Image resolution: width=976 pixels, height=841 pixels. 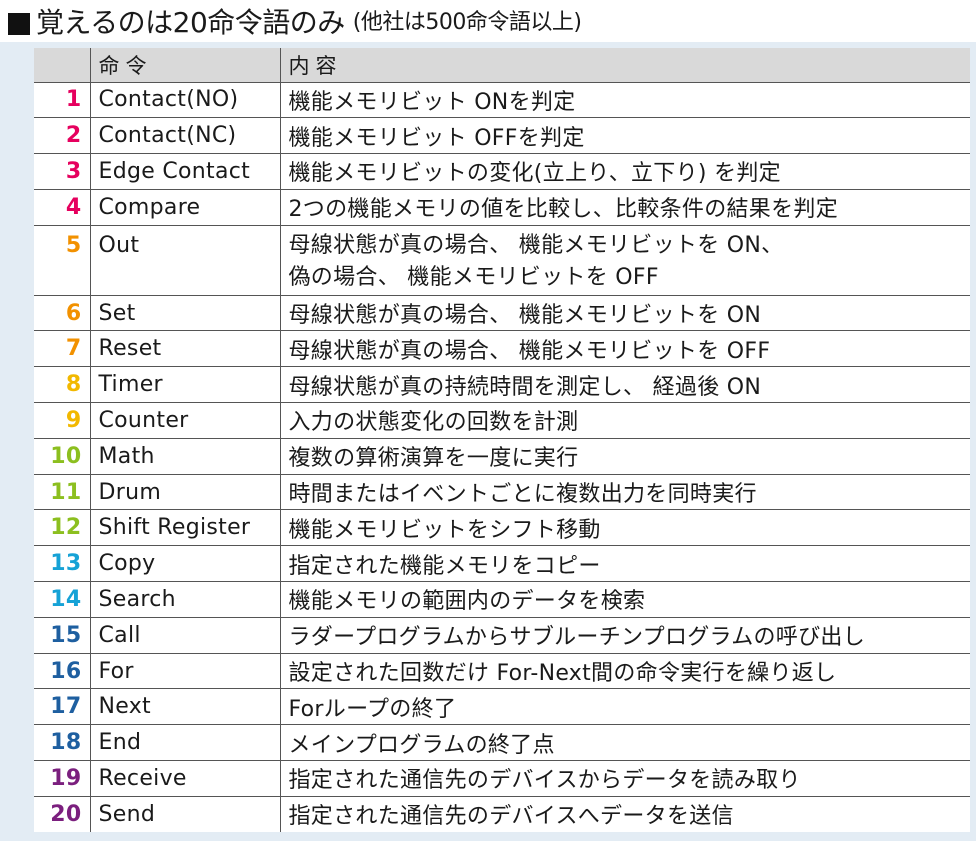 What do you see at coordinates (73, 207) in the screenshot?
I see `row-number: 4` at bounding box center [73, 207].